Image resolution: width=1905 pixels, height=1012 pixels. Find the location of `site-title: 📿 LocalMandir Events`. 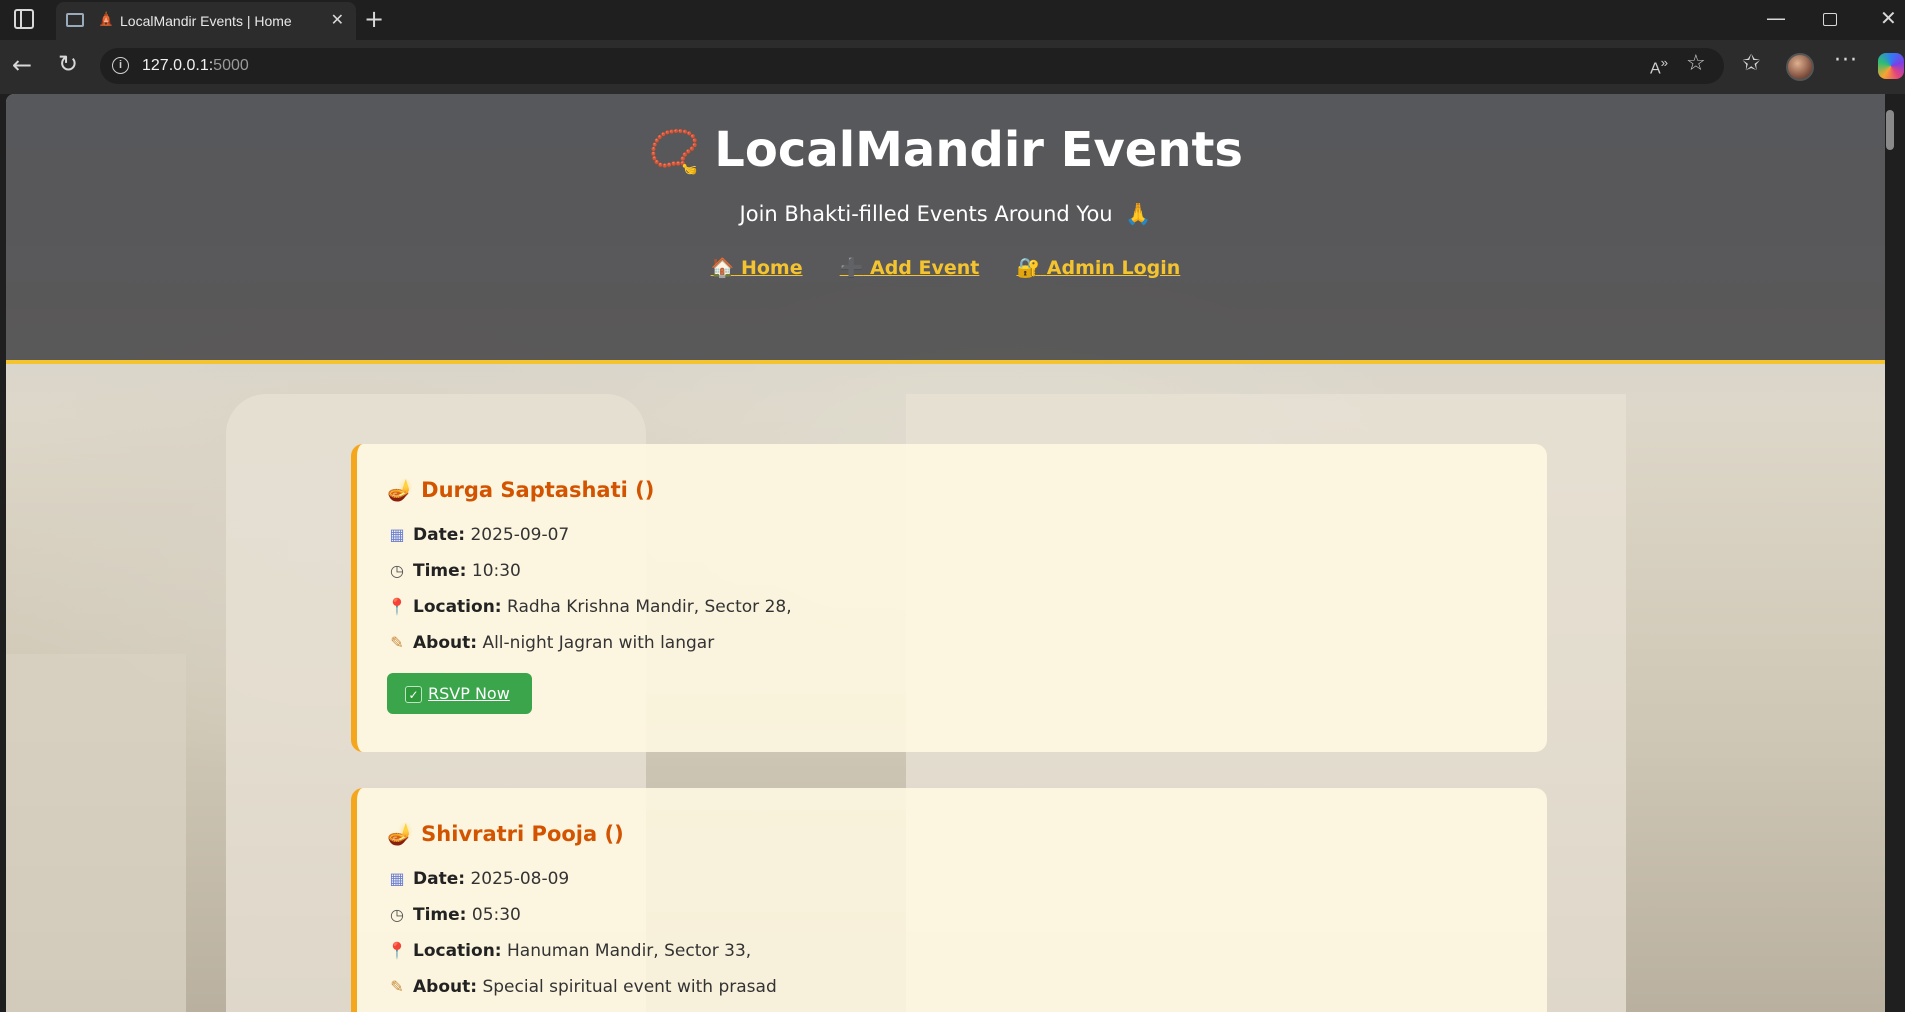

site-title: 📿 LocalMandir Events is located at coordinates (945, 150).